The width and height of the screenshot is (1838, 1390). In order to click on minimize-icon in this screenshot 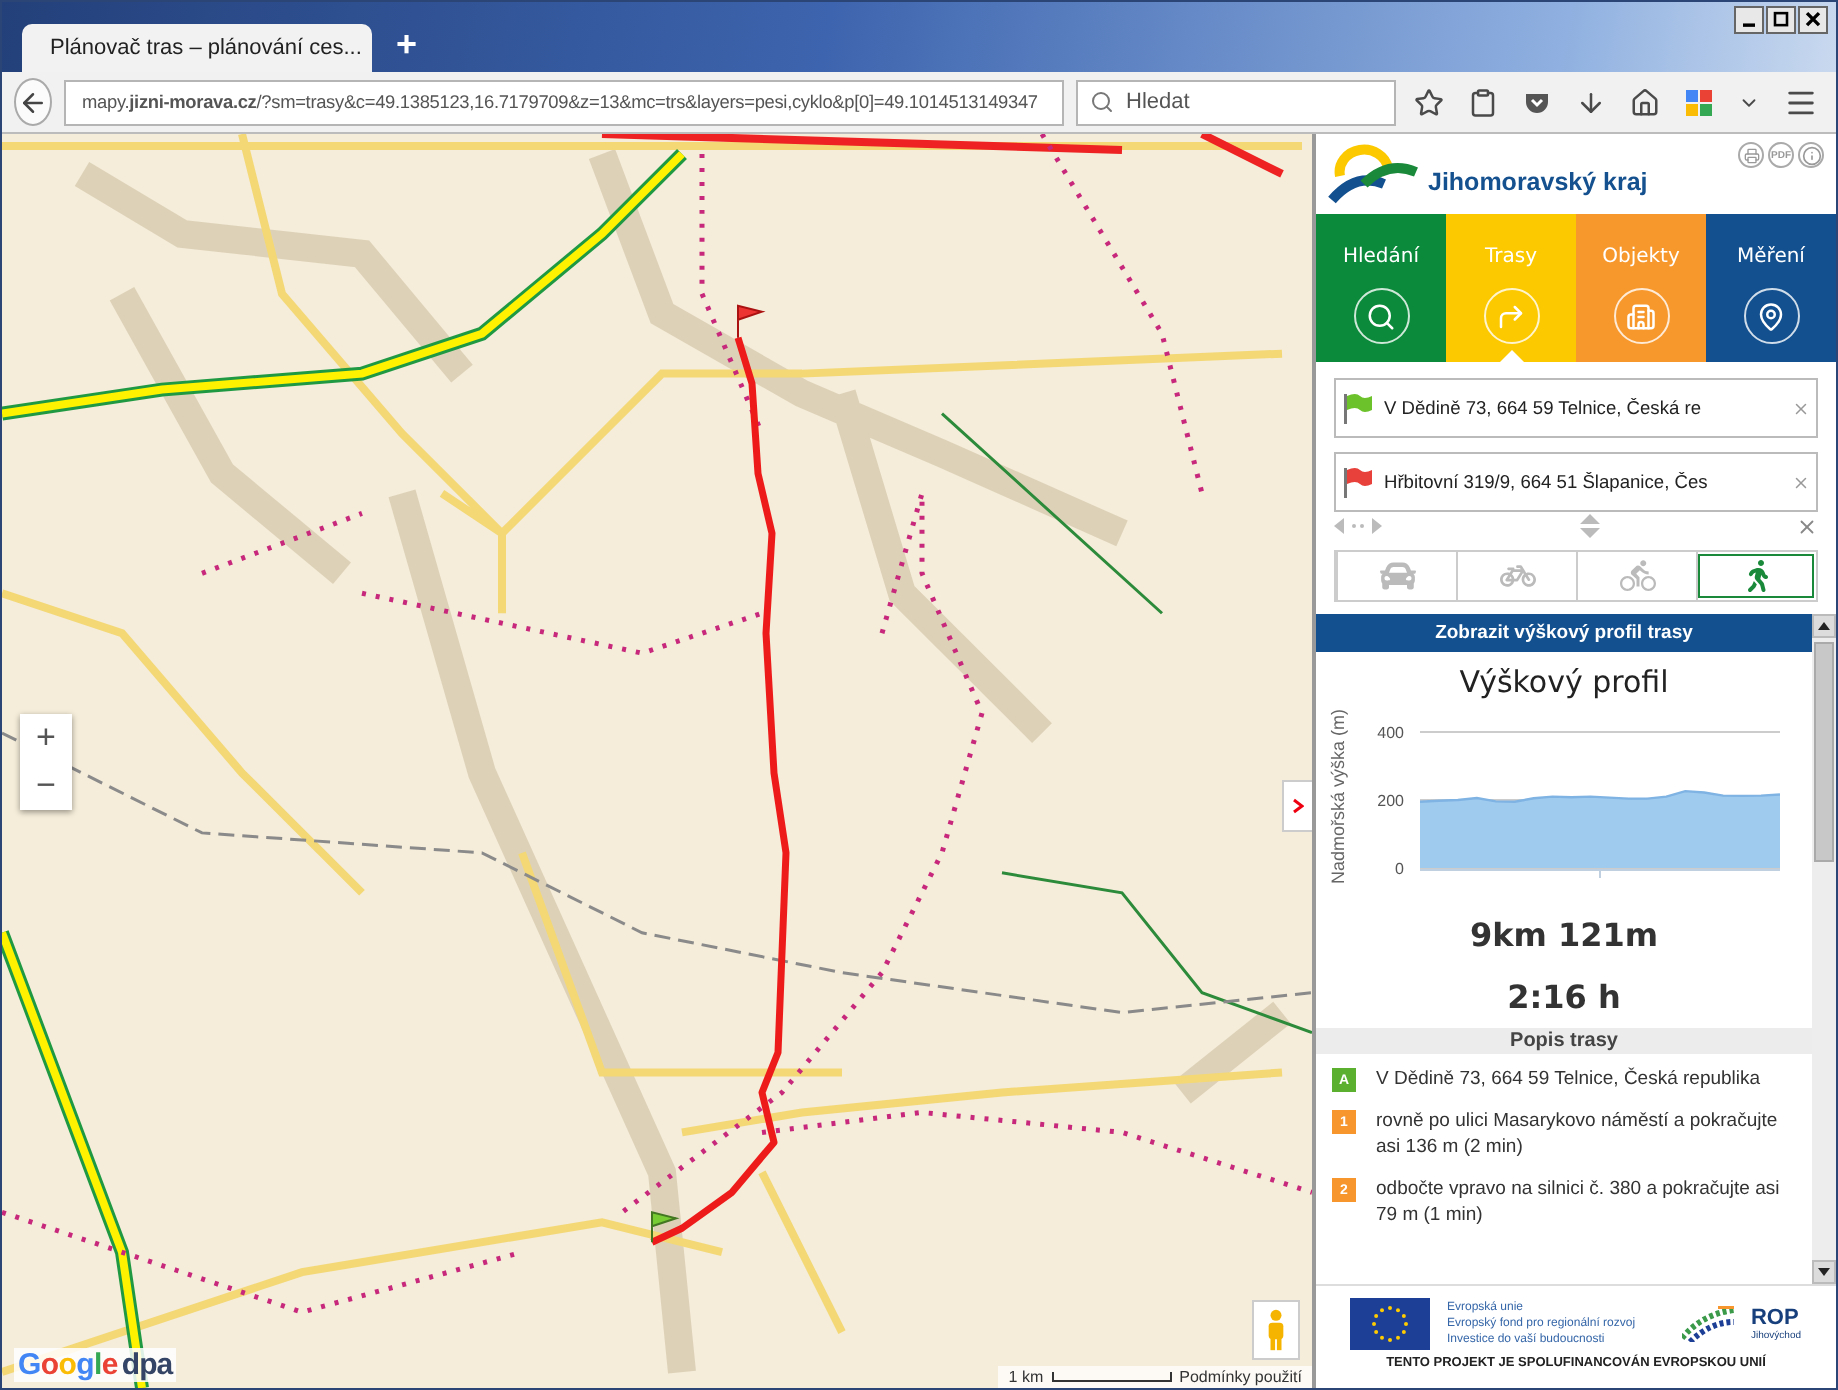, I will do `click(1749, 20)`.